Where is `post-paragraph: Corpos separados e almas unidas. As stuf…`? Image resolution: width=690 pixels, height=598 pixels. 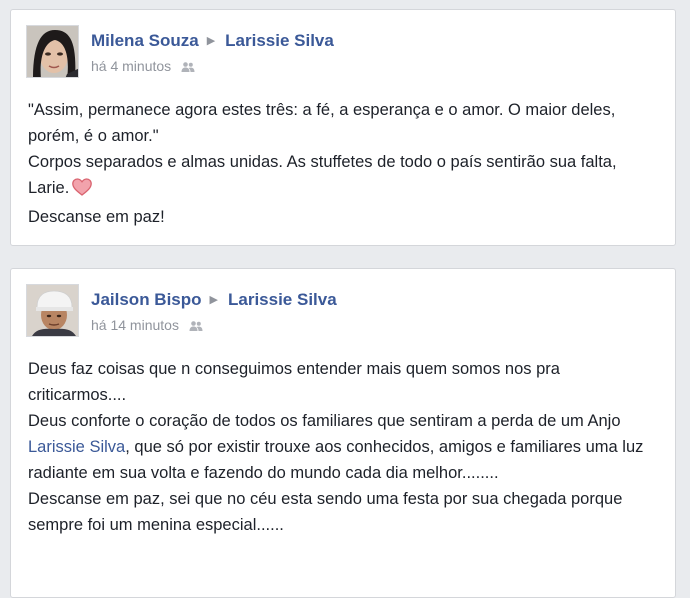
post-paragraph: Corpos separados e almas unidas. As stuf… is located at coordinates (341, 176).